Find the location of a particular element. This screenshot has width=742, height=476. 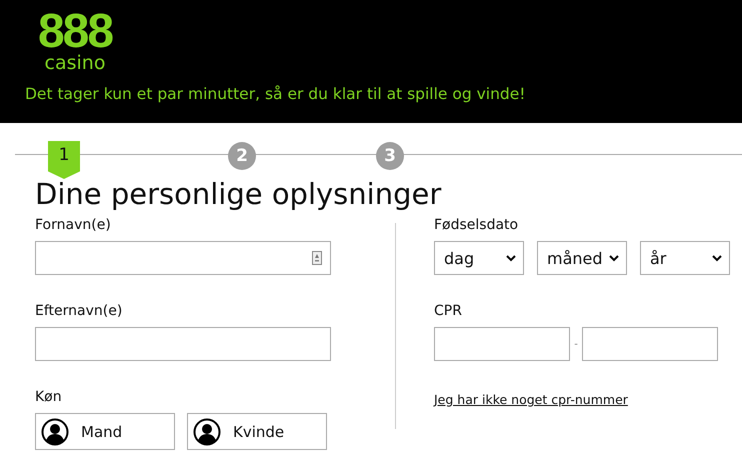

contact-card-icon is located at coordinates (317, 258).